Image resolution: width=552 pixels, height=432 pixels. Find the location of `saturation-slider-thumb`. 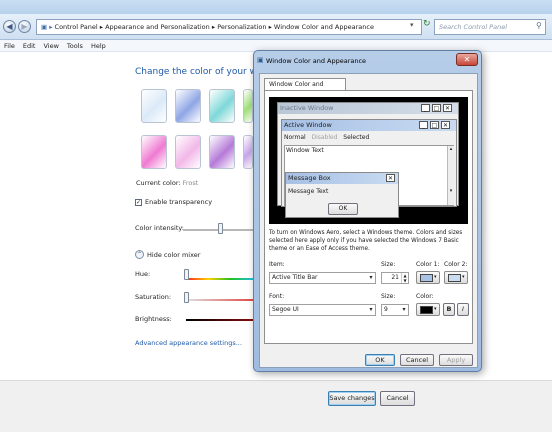

saturation-slider-thumb is located at coordinates (186, 297).